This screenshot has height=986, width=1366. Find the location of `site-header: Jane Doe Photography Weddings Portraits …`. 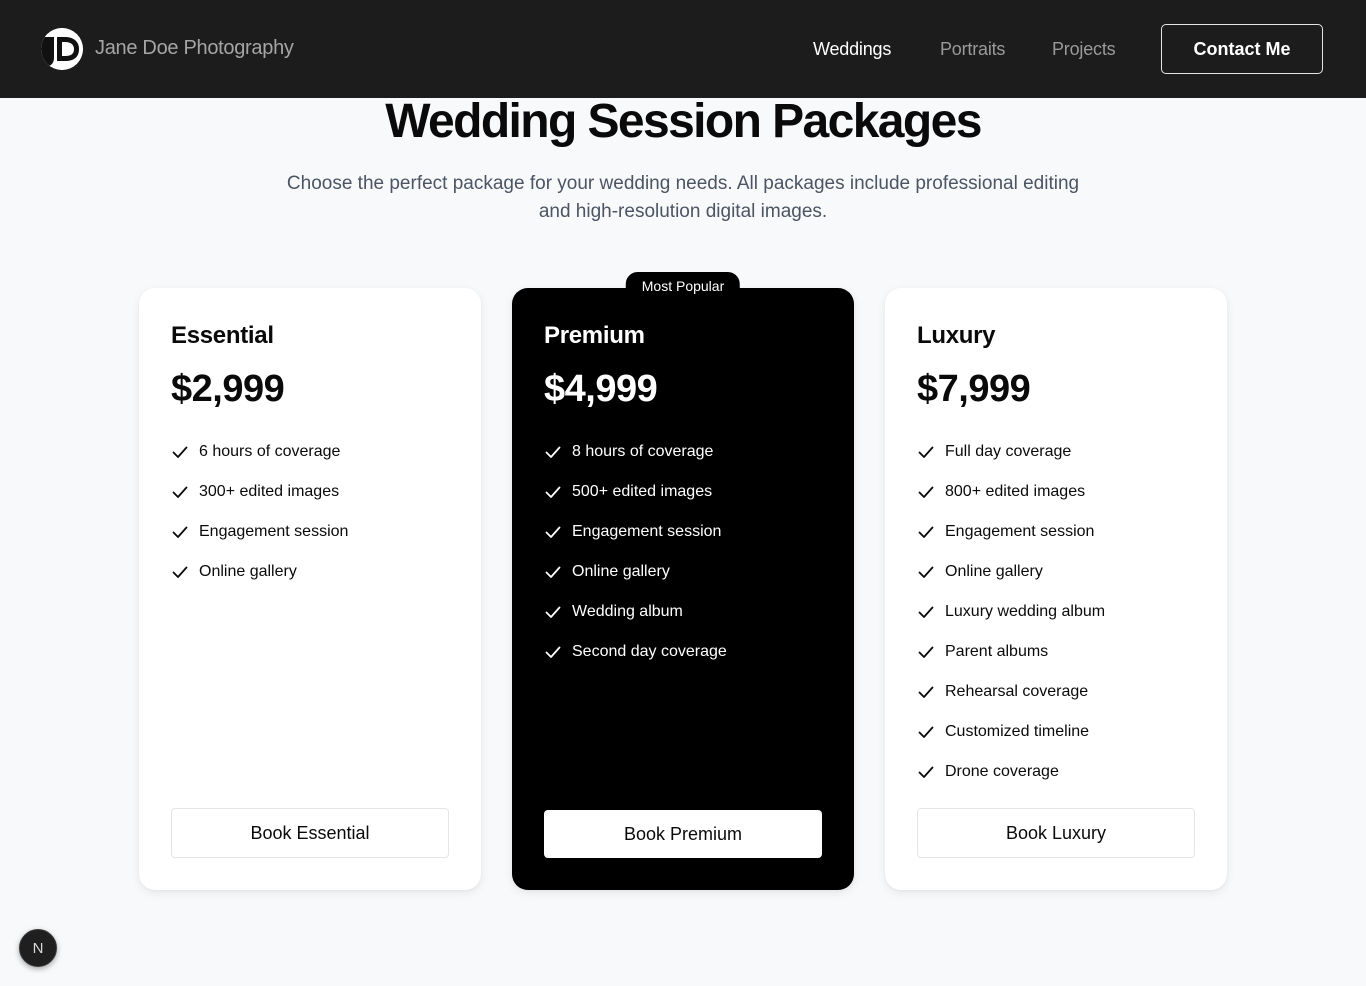

site-header: Jane Doe Photography Weddings Portraits … is located at coordinates (683, 49).